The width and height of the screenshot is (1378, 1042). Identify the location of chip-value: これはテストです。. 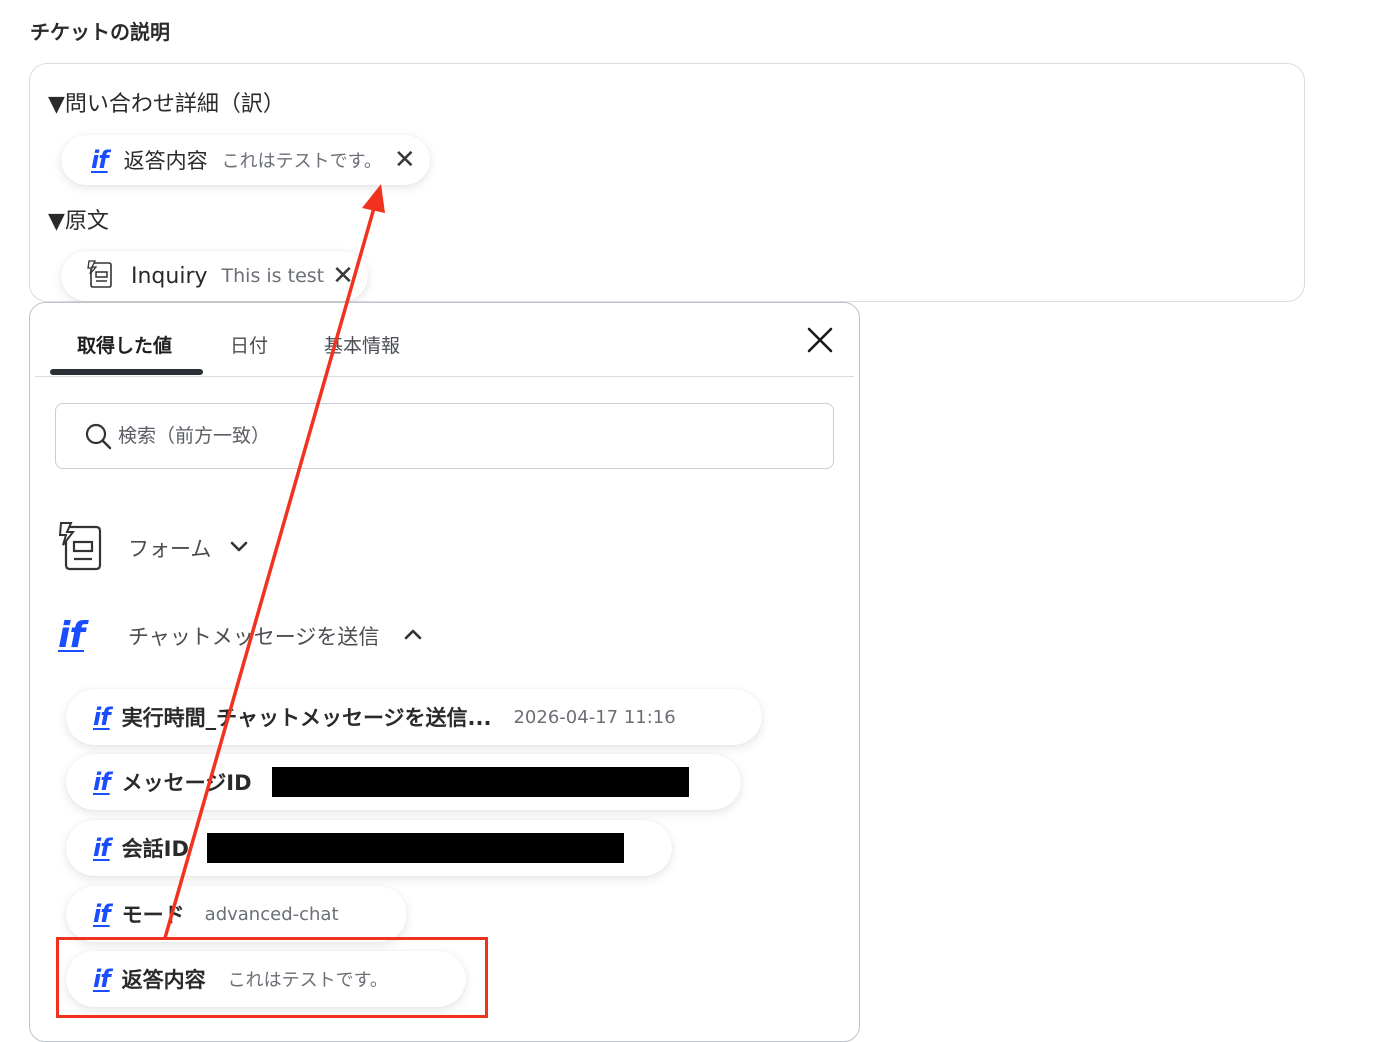
(301, 161).